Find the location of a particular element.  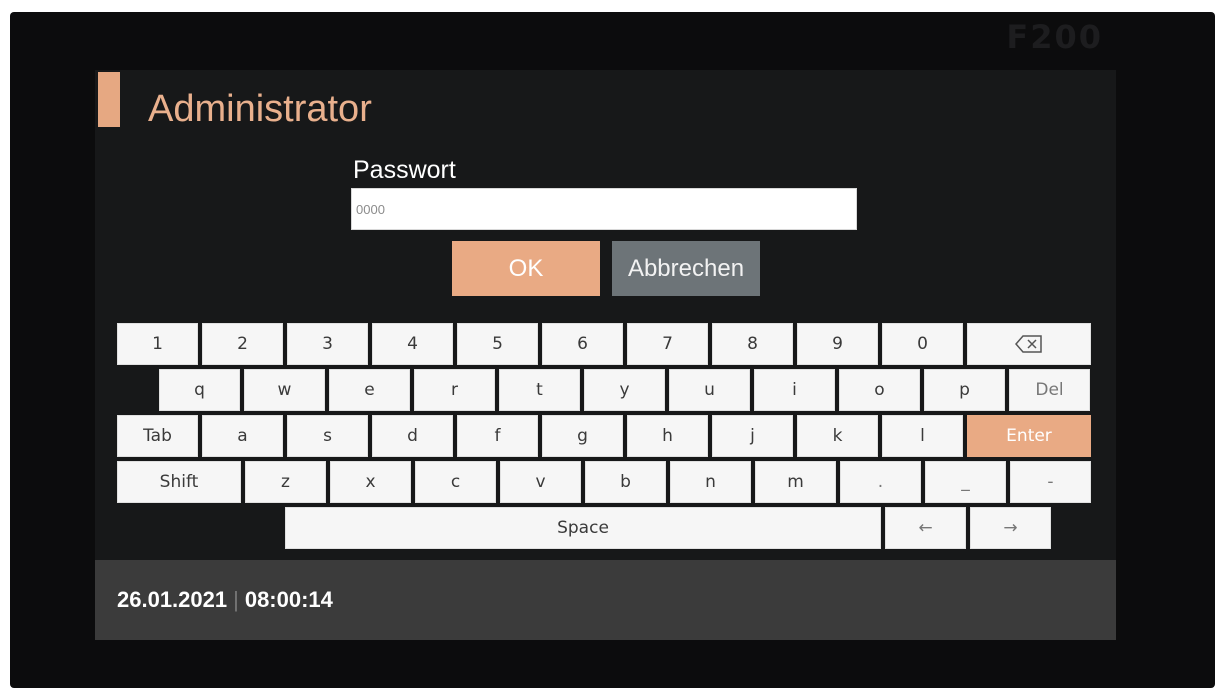

key-i: i is located at coordinates (794, 390).